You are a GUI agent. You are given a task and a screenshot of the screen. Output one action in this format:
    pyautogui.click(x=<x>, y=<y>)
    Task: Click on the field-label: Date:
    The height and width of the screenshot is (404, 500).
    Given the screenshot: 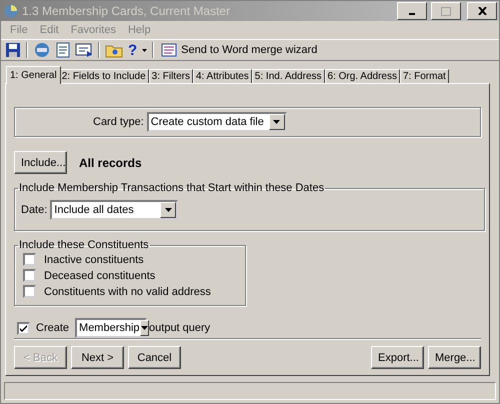 What is the action you would take?
    pyautogui.click(x=34, y=210)
    